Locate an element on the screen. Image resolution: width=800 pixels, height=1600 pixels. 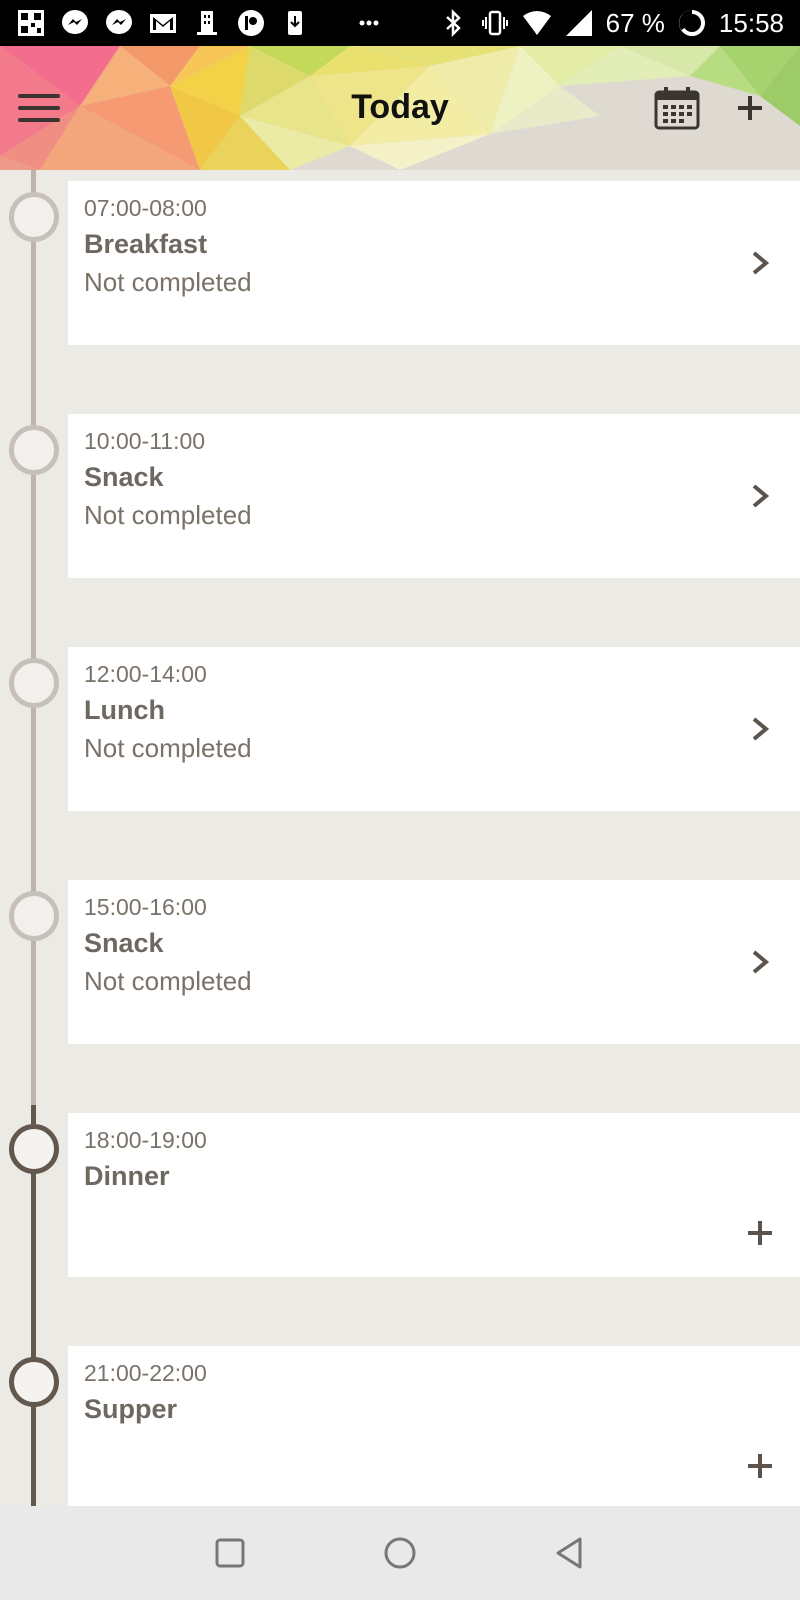
calendar-icon is located at coordinates (677, 108).